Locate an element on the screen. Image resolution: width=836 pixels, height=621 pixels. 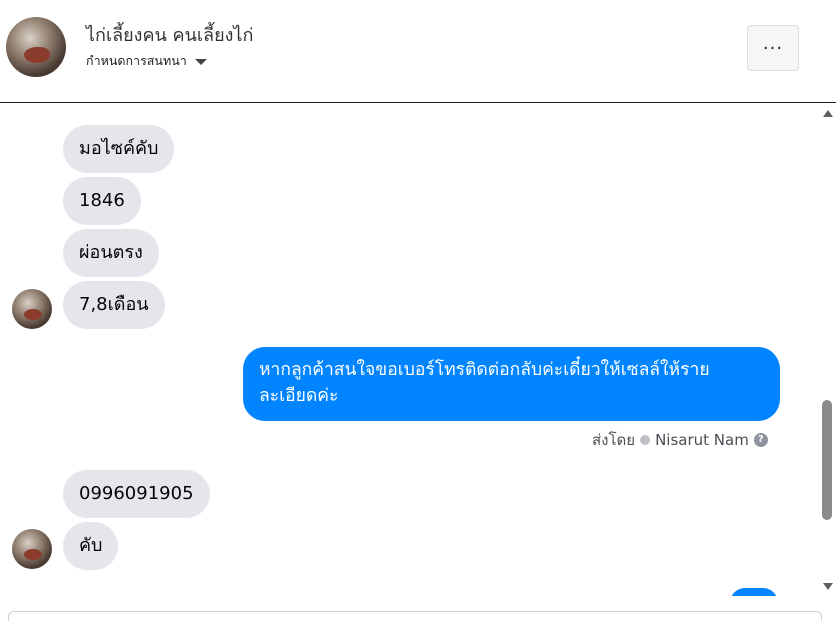
sent-by-info: ส่งโดย Nisarut Nam ? is located at coordinates (680, 440).